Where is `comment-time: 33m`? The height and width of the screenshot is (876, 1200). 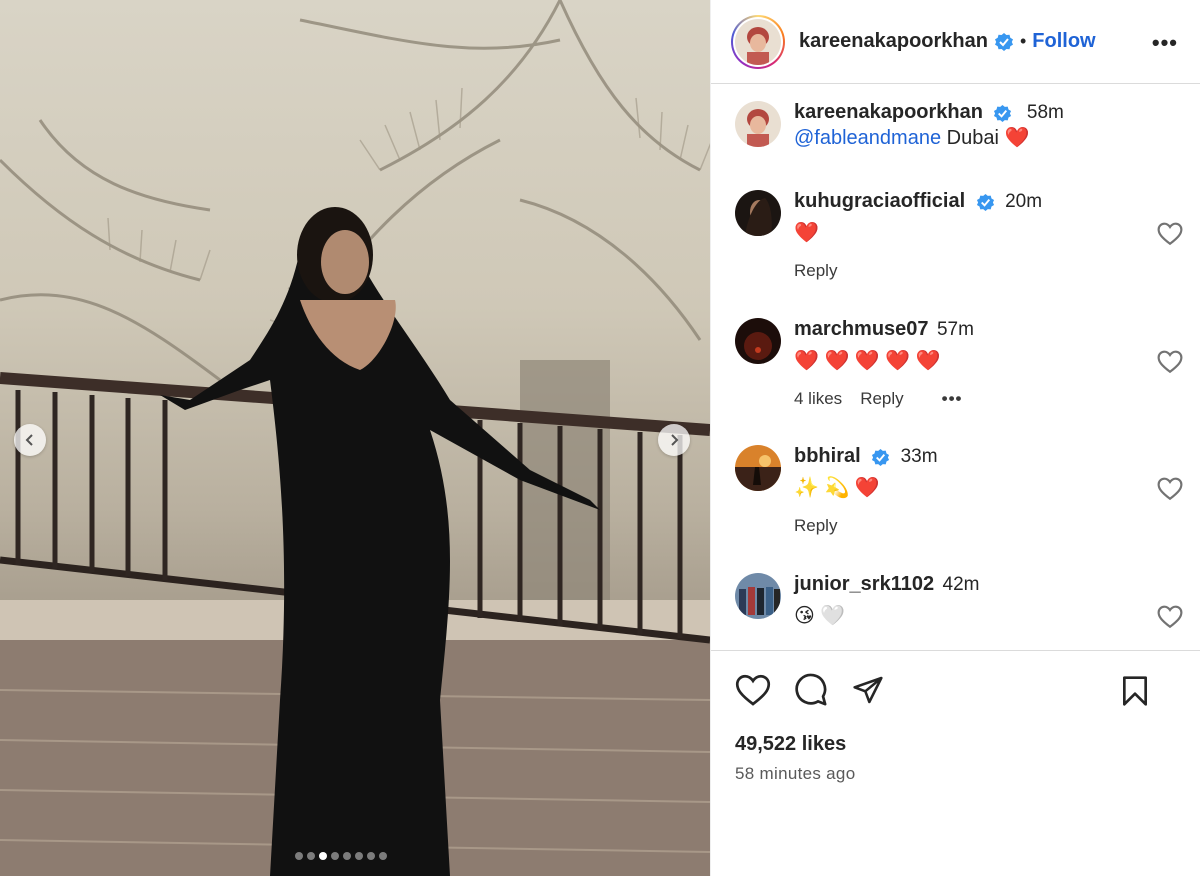 comment-time: 33m is located at coordinates (919, 456).